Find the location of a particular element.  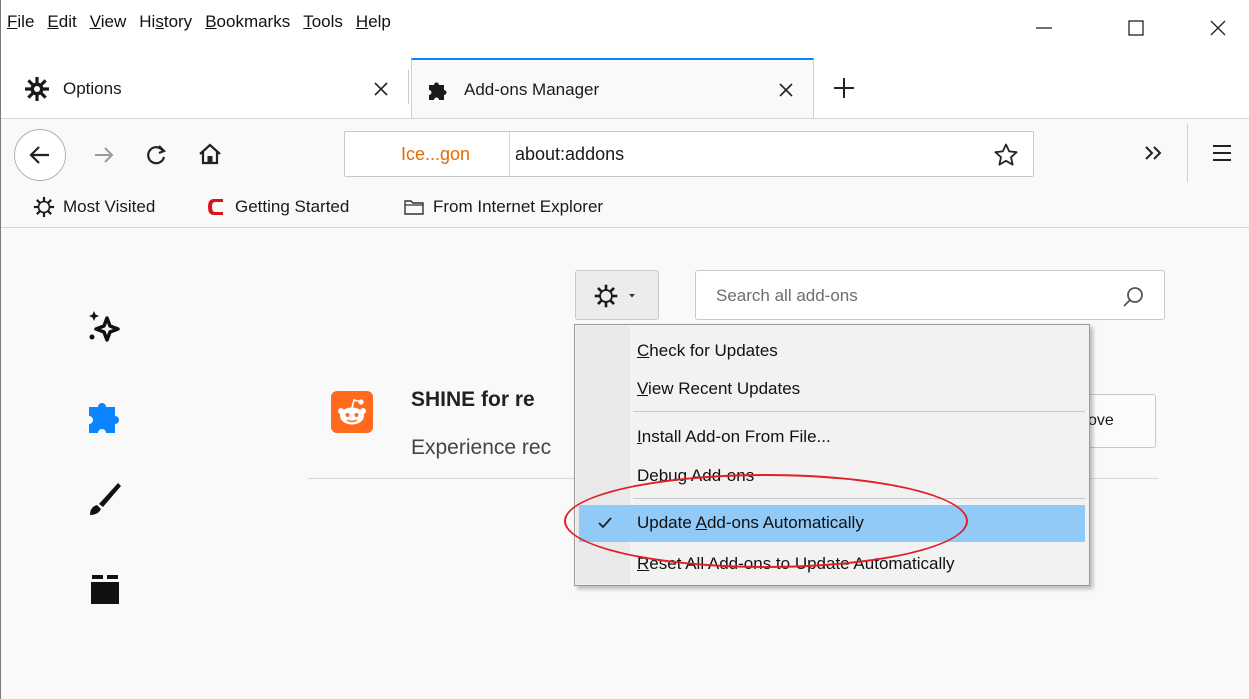

new-tab-icon is located at coordinates (844, 88).